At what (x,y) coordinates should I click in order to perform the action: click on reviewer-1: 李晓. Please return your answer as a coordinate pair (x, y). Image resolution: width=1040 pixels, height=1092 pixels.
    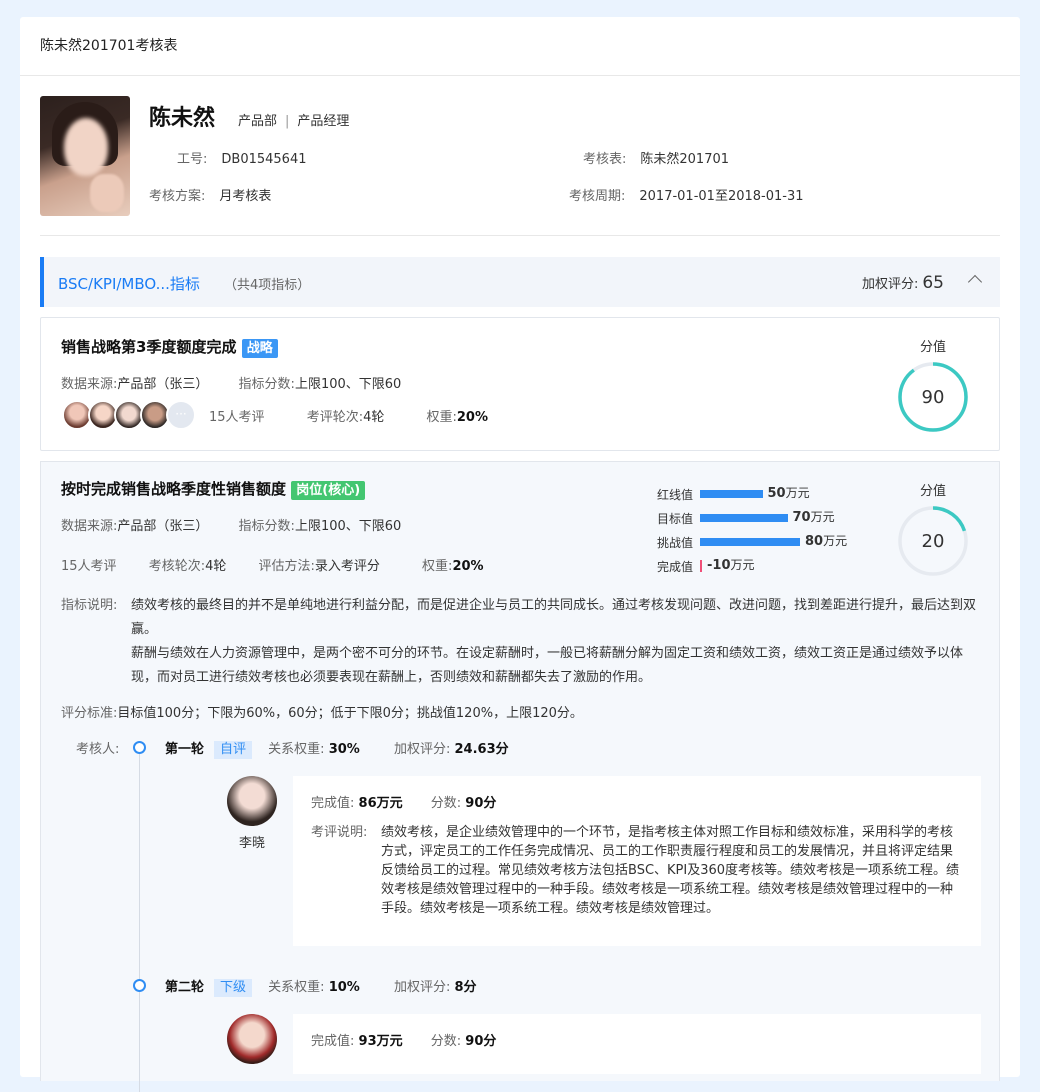
    Looking at the image, I should click on (252, 813).